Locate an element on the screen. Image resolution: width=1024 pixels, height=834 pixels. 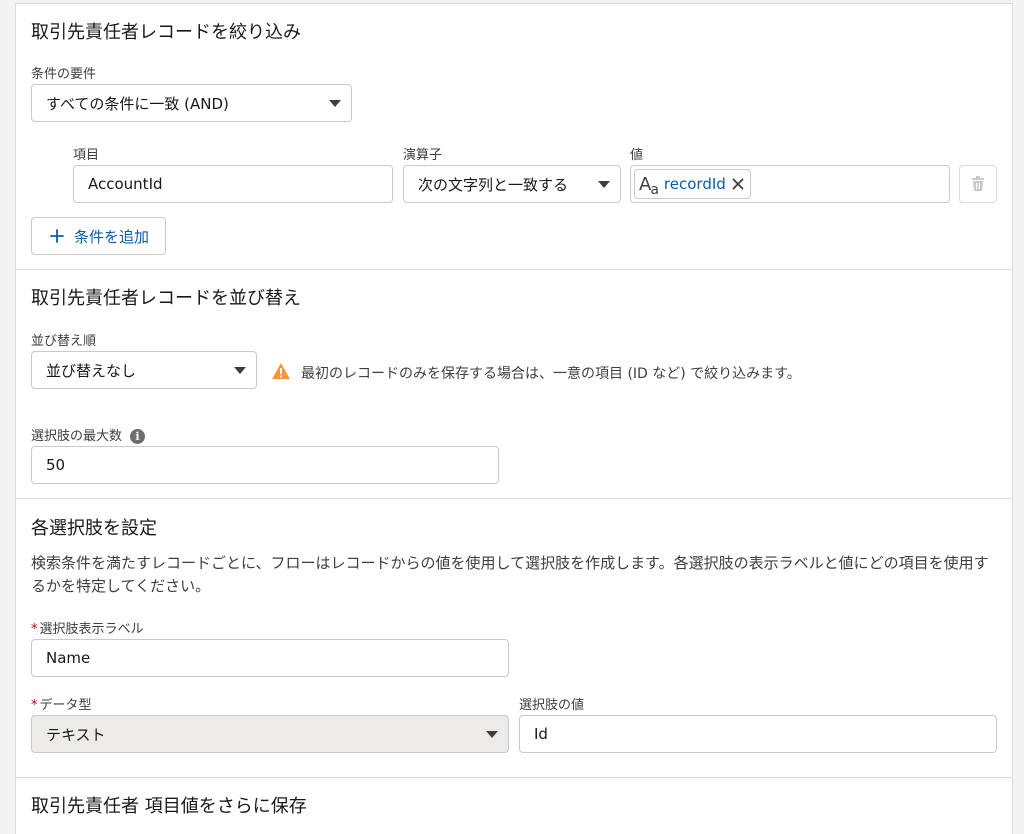
choice-section-title: 各選択肢を設定 is located at coordinates (94, 528).